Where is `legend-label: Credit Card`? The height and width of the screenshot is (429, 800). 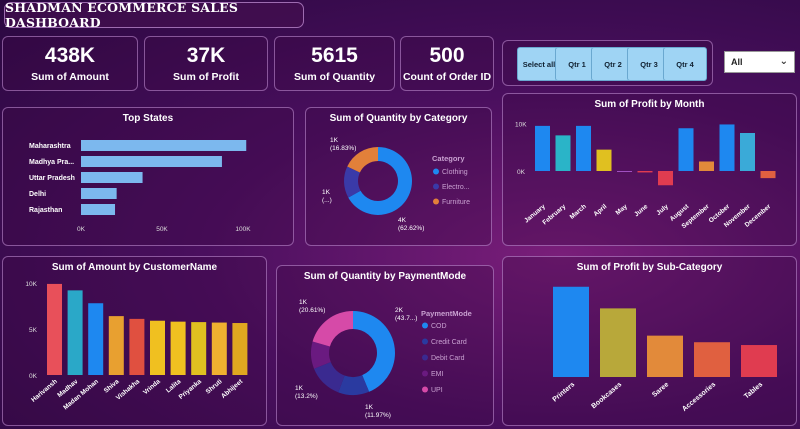
legend-label: Credit Card is located at coordinates (449, 342).